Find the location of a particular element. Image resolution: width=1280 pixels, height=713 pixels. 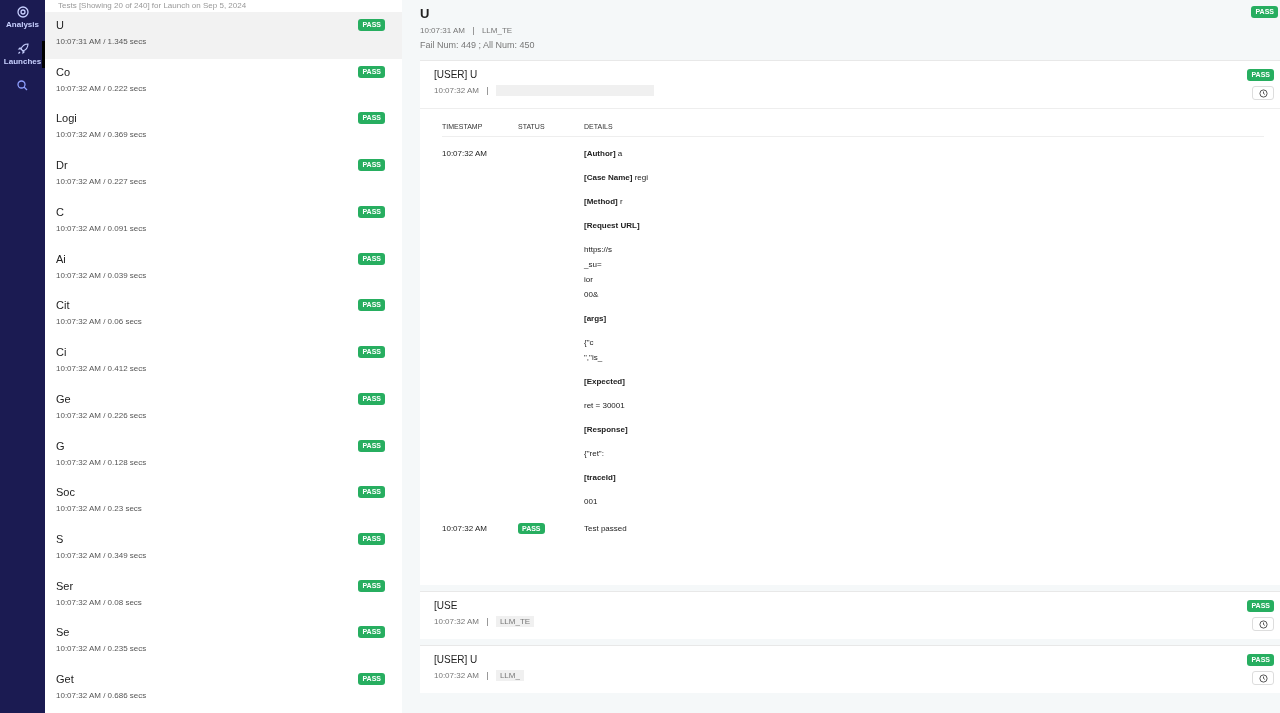

nav-item: Launches is located at coordinates (22, 54).